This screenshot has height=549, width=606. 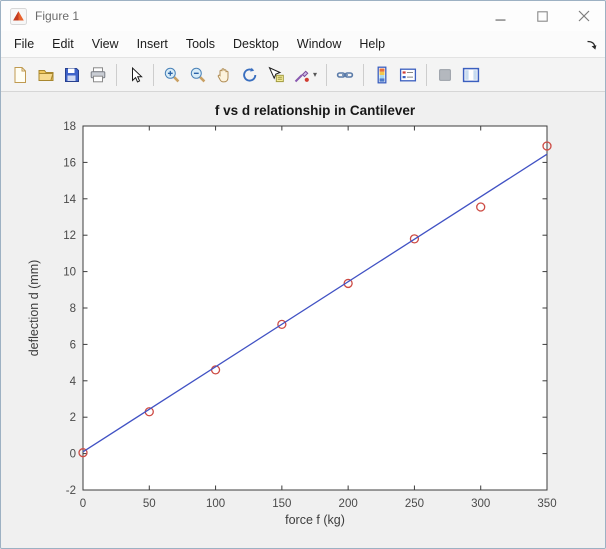 I want to click on insert-colorbar-icon, so click(x=382, y=75).